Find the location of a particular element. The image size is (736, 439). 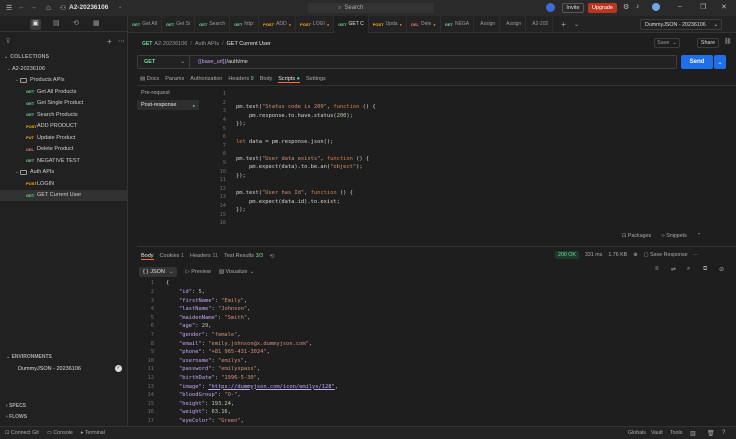

filter-icon: ⊽ is located at coordinates (8, 41).